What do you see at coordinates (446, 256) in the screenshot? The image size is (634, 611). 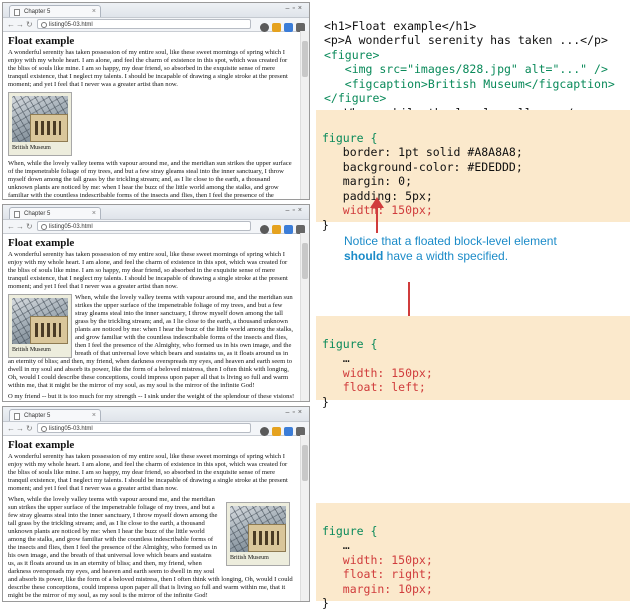 I see `note-text: have a width specified.` at bounding box center [446, 256].